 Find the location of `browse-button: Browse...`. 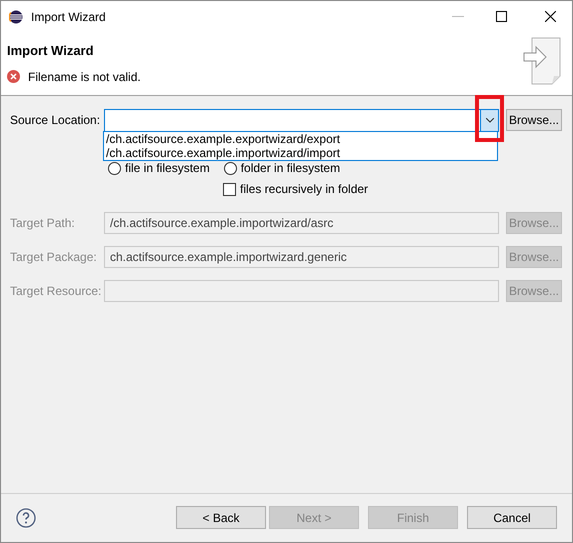

browse-button: Browse... is located at coordinates (534, 120).